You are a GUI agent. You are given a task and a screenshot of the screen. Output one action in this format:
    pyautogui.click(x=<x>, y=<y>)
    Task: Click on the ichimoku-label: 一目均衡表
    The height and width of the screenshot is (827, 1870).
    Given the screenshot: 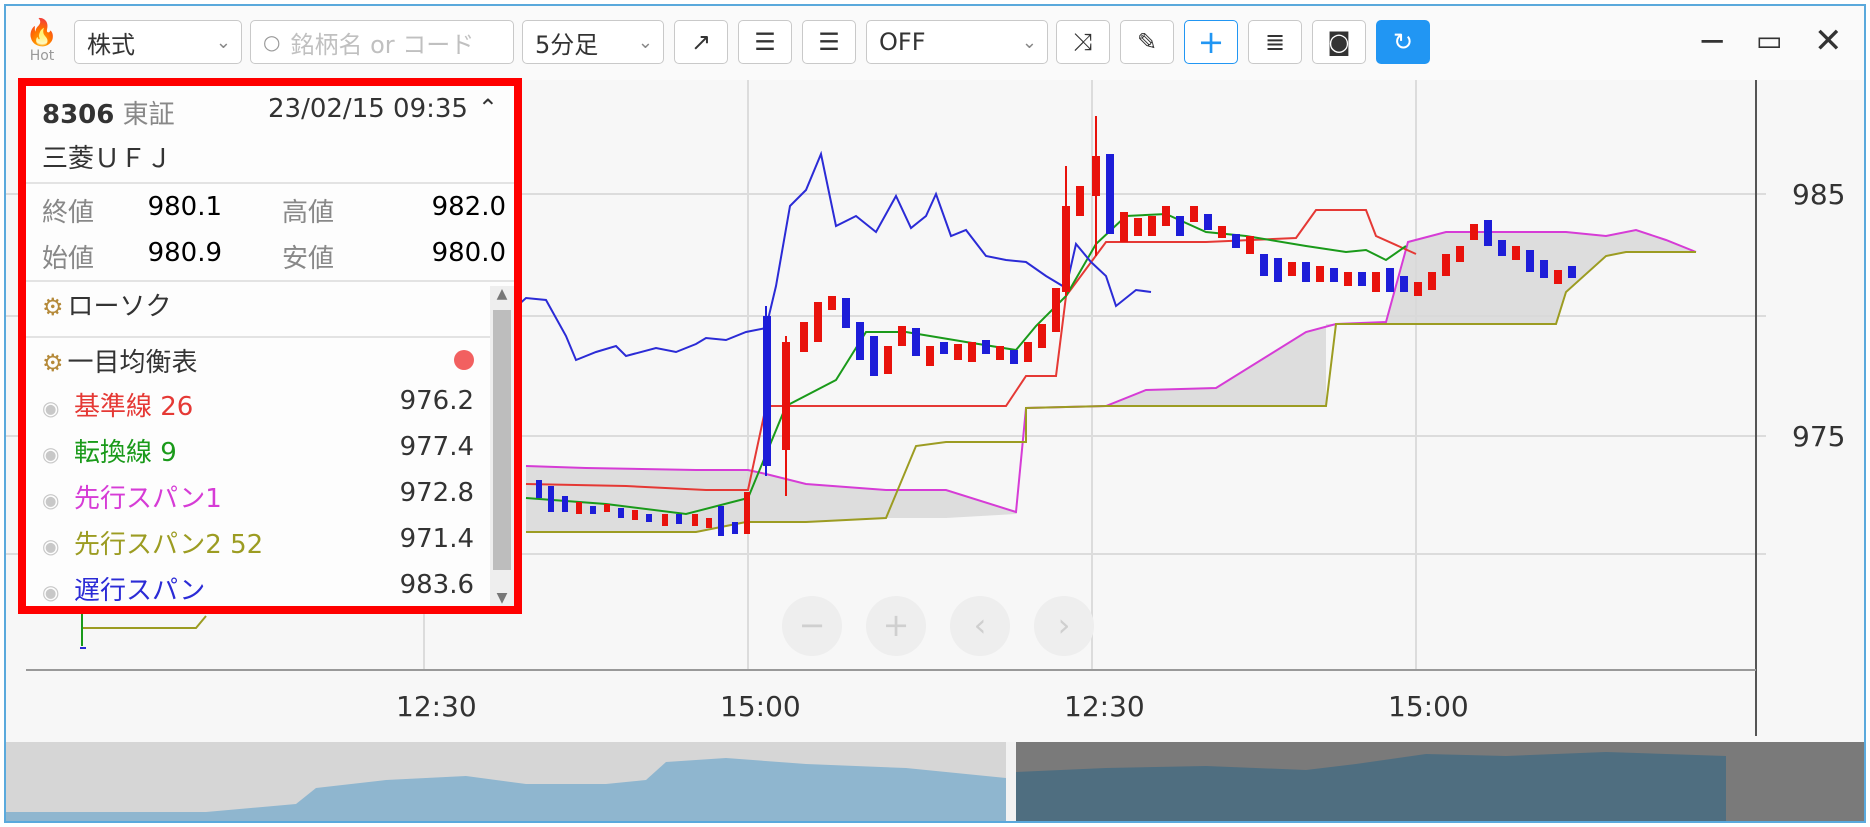 What is the action you would take?
    pyautogui.click(x=132, y=363)
    